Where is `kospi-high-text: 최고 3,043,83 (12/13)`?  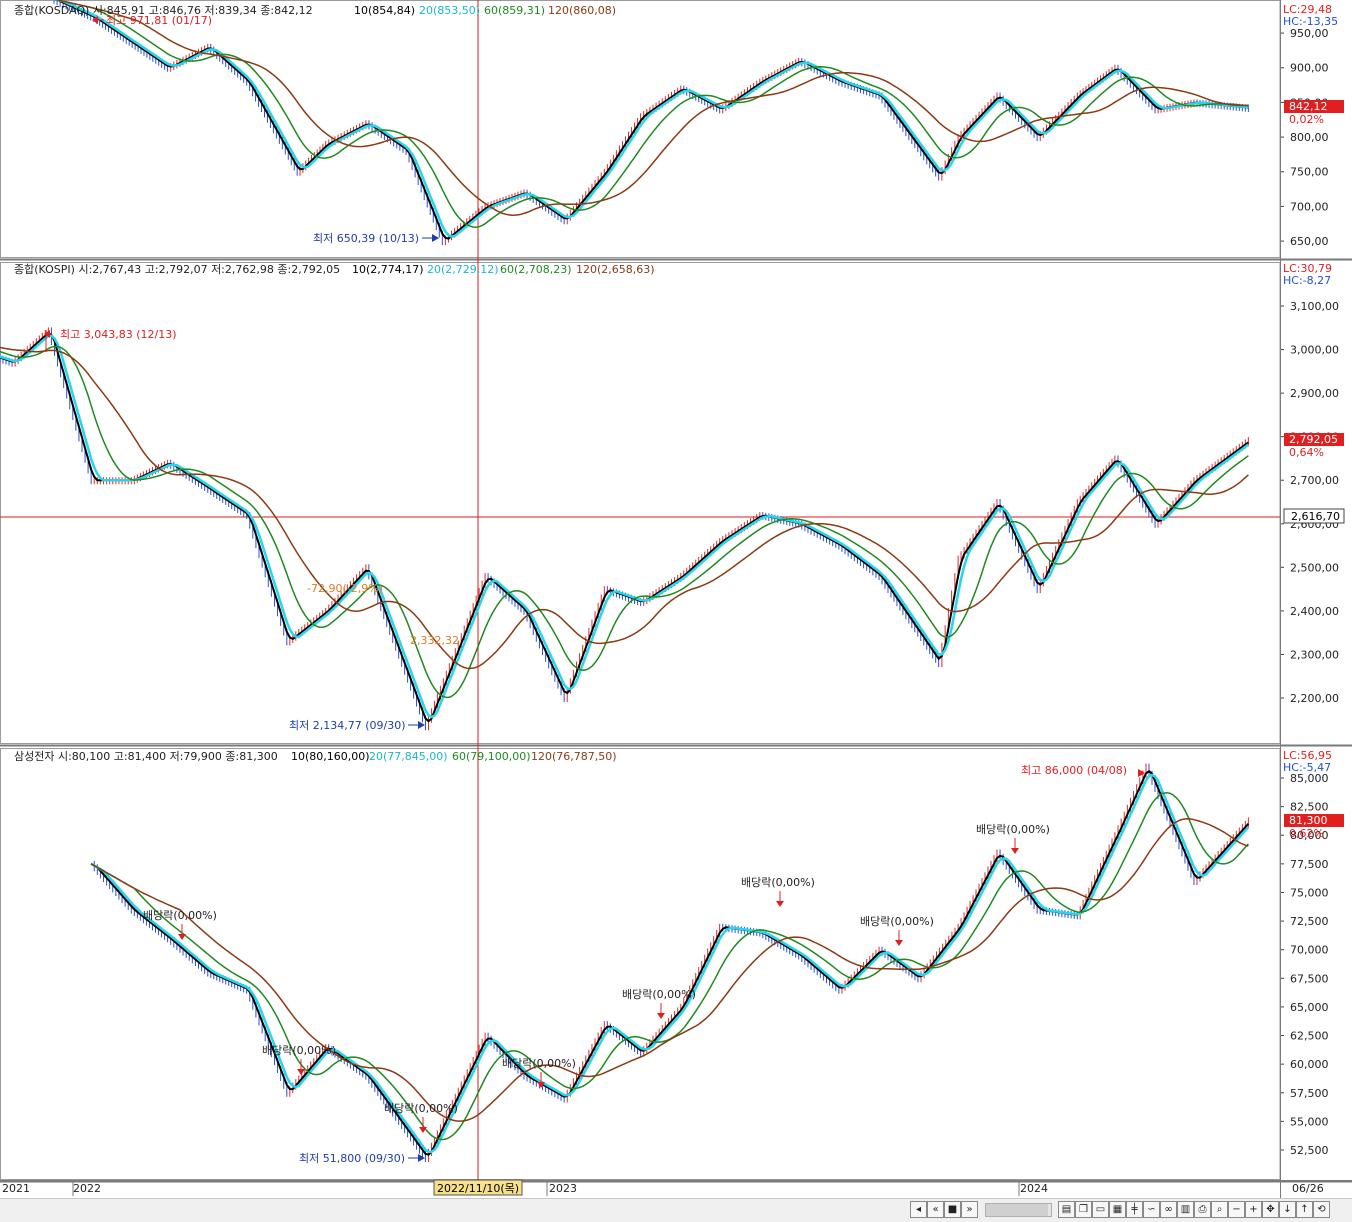 kospi-high-text: 최고 3,043,83 (12/13) is located at coordinates (118, 334).